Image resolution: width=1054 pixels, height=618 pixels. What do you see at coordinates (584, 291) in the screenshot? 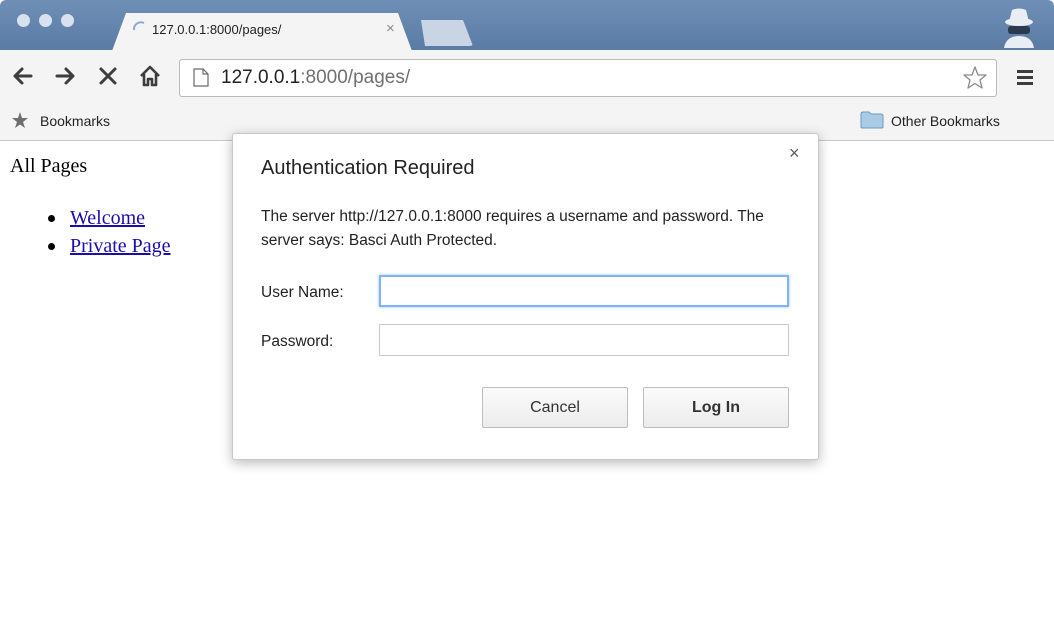
I see `username-field` at bounding box center [584, 291].